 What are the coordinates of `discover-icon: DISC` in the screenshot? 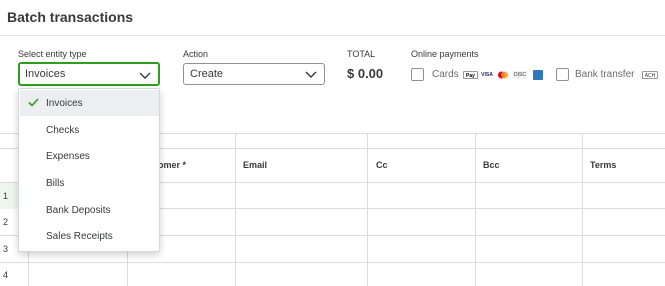 It's located at (520, 75).